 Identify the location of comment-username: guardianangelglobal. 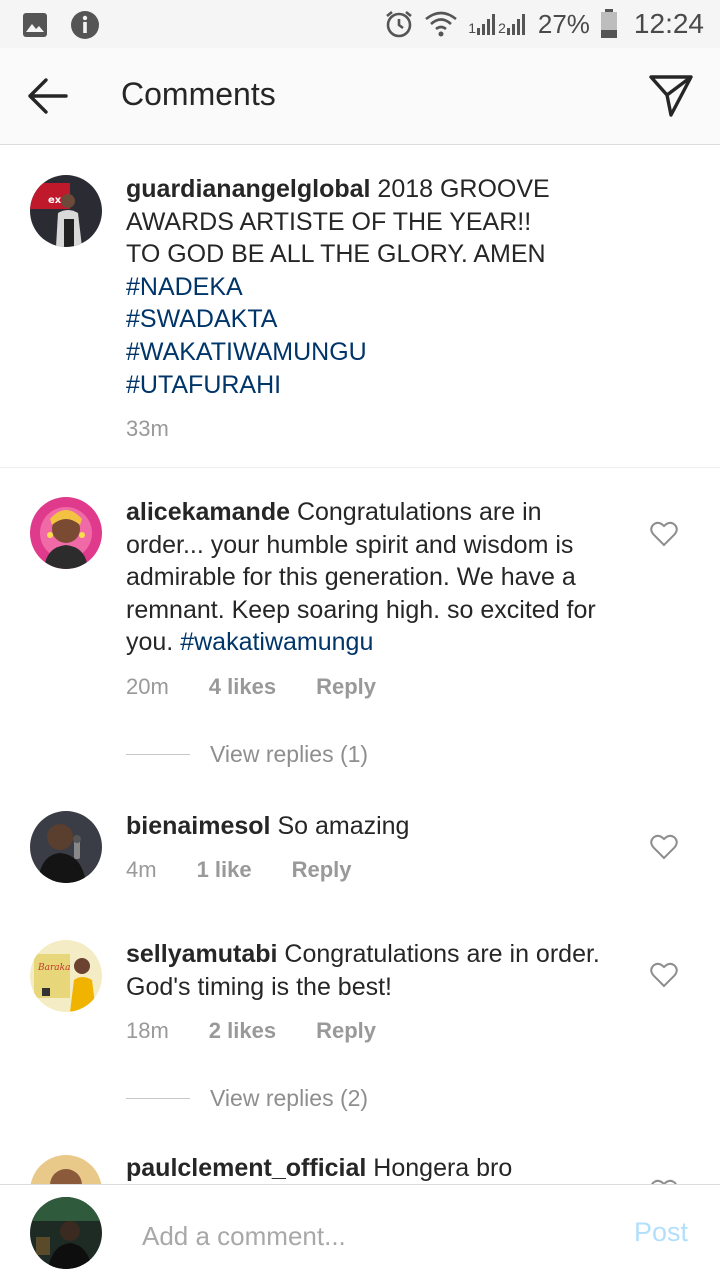
(248, 189).